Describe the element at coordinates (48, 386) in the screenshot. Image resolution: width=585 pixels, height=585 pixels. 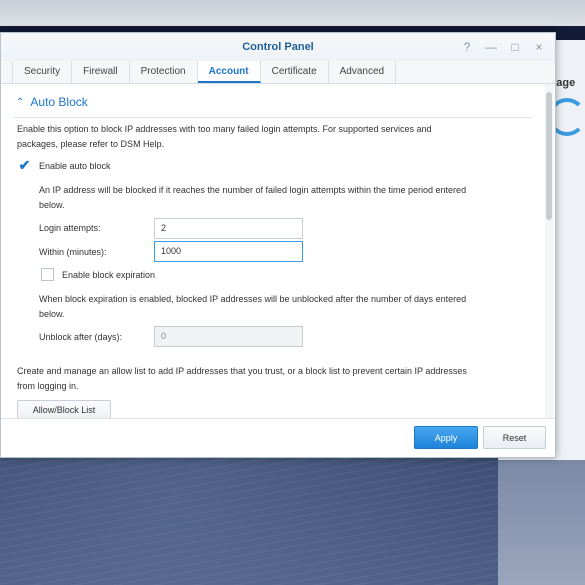
I see `list-info-line-2: from logging in.` at that location.